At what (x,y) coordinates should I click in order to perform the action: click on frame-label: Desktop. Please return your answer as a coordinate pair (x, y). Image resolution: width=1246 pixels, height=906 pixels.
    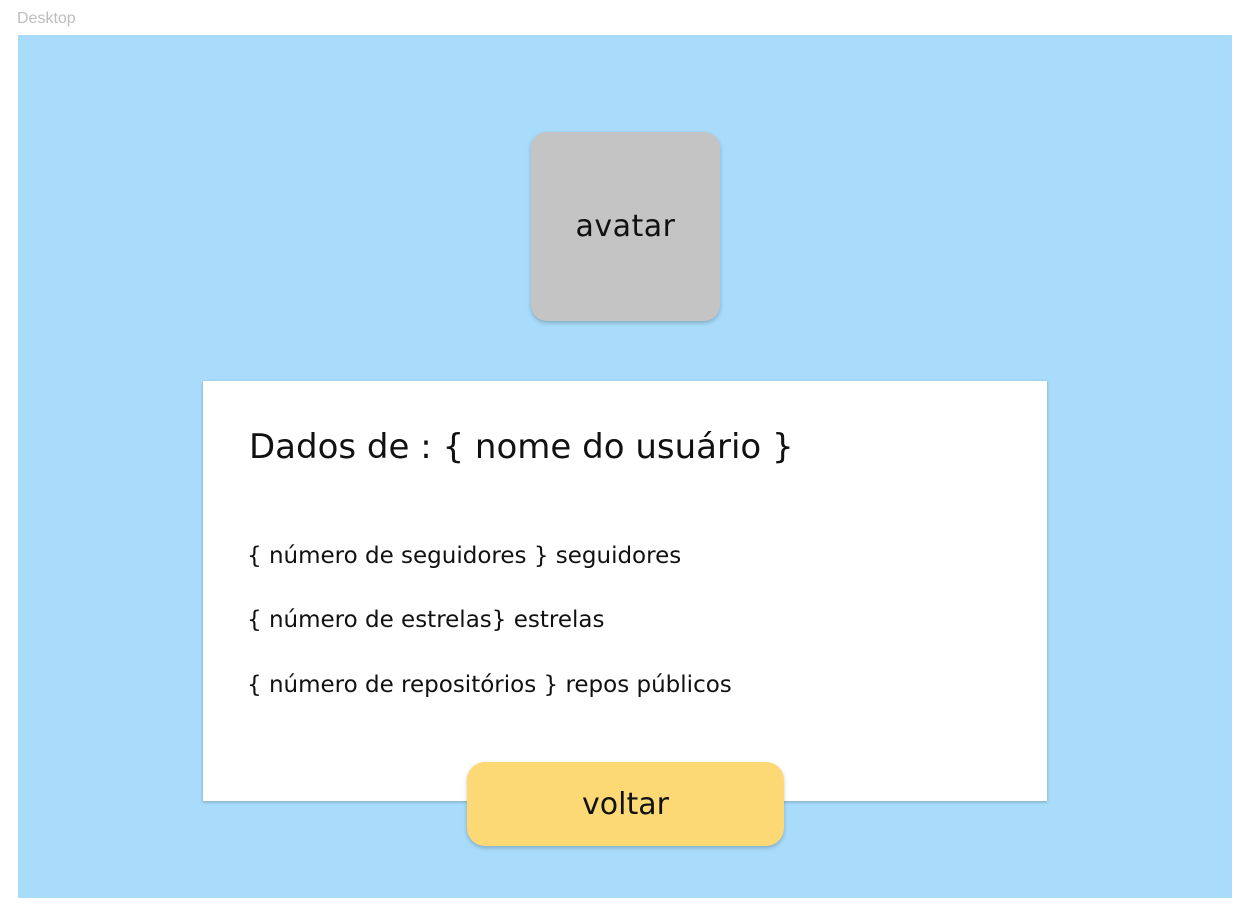
    Looking at the image, I should click on (46, 18).